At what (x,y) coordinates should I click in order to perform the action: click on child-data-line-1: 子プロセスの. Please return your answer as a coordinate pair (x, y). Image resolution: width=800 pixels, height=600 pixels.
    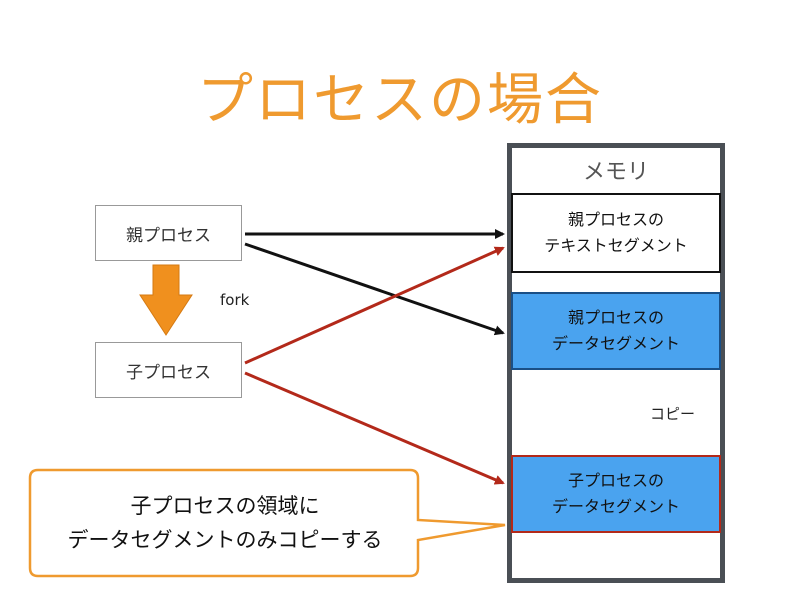
    Looking at the image, I should click on (615, 480).